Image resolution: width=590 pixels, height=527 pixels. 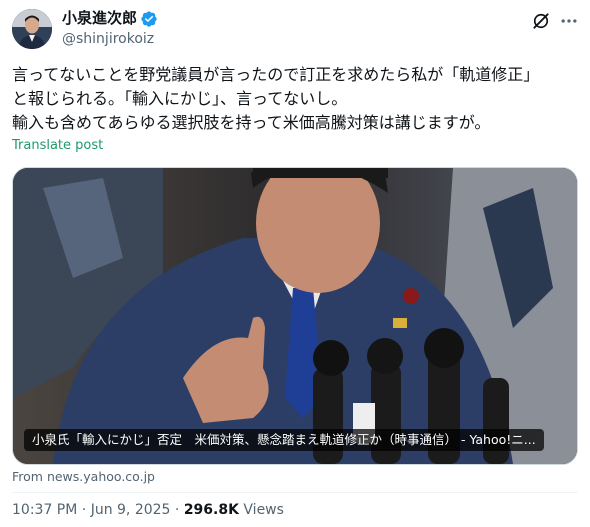 I want to click on card-source: From news.yahoo.co.jp, so click(x=83, y=476).